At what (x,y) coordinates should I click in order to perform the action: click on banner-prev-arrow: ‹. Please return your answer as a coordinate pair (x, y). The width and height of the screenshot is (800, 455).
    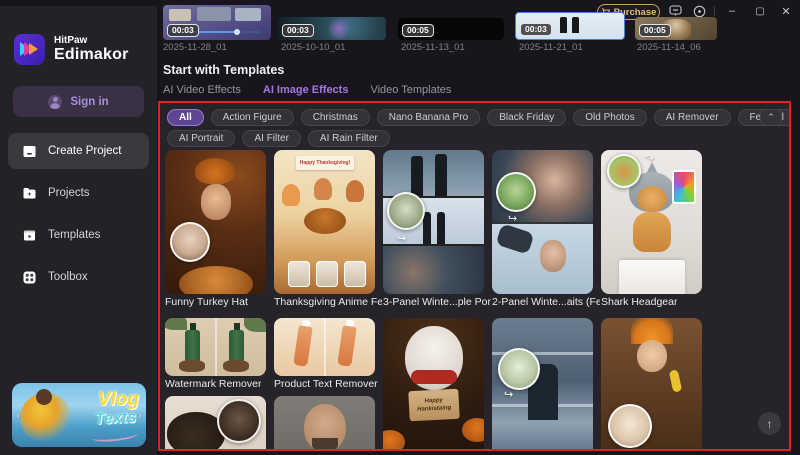
    Looking at the image, I should click on (18, 416).